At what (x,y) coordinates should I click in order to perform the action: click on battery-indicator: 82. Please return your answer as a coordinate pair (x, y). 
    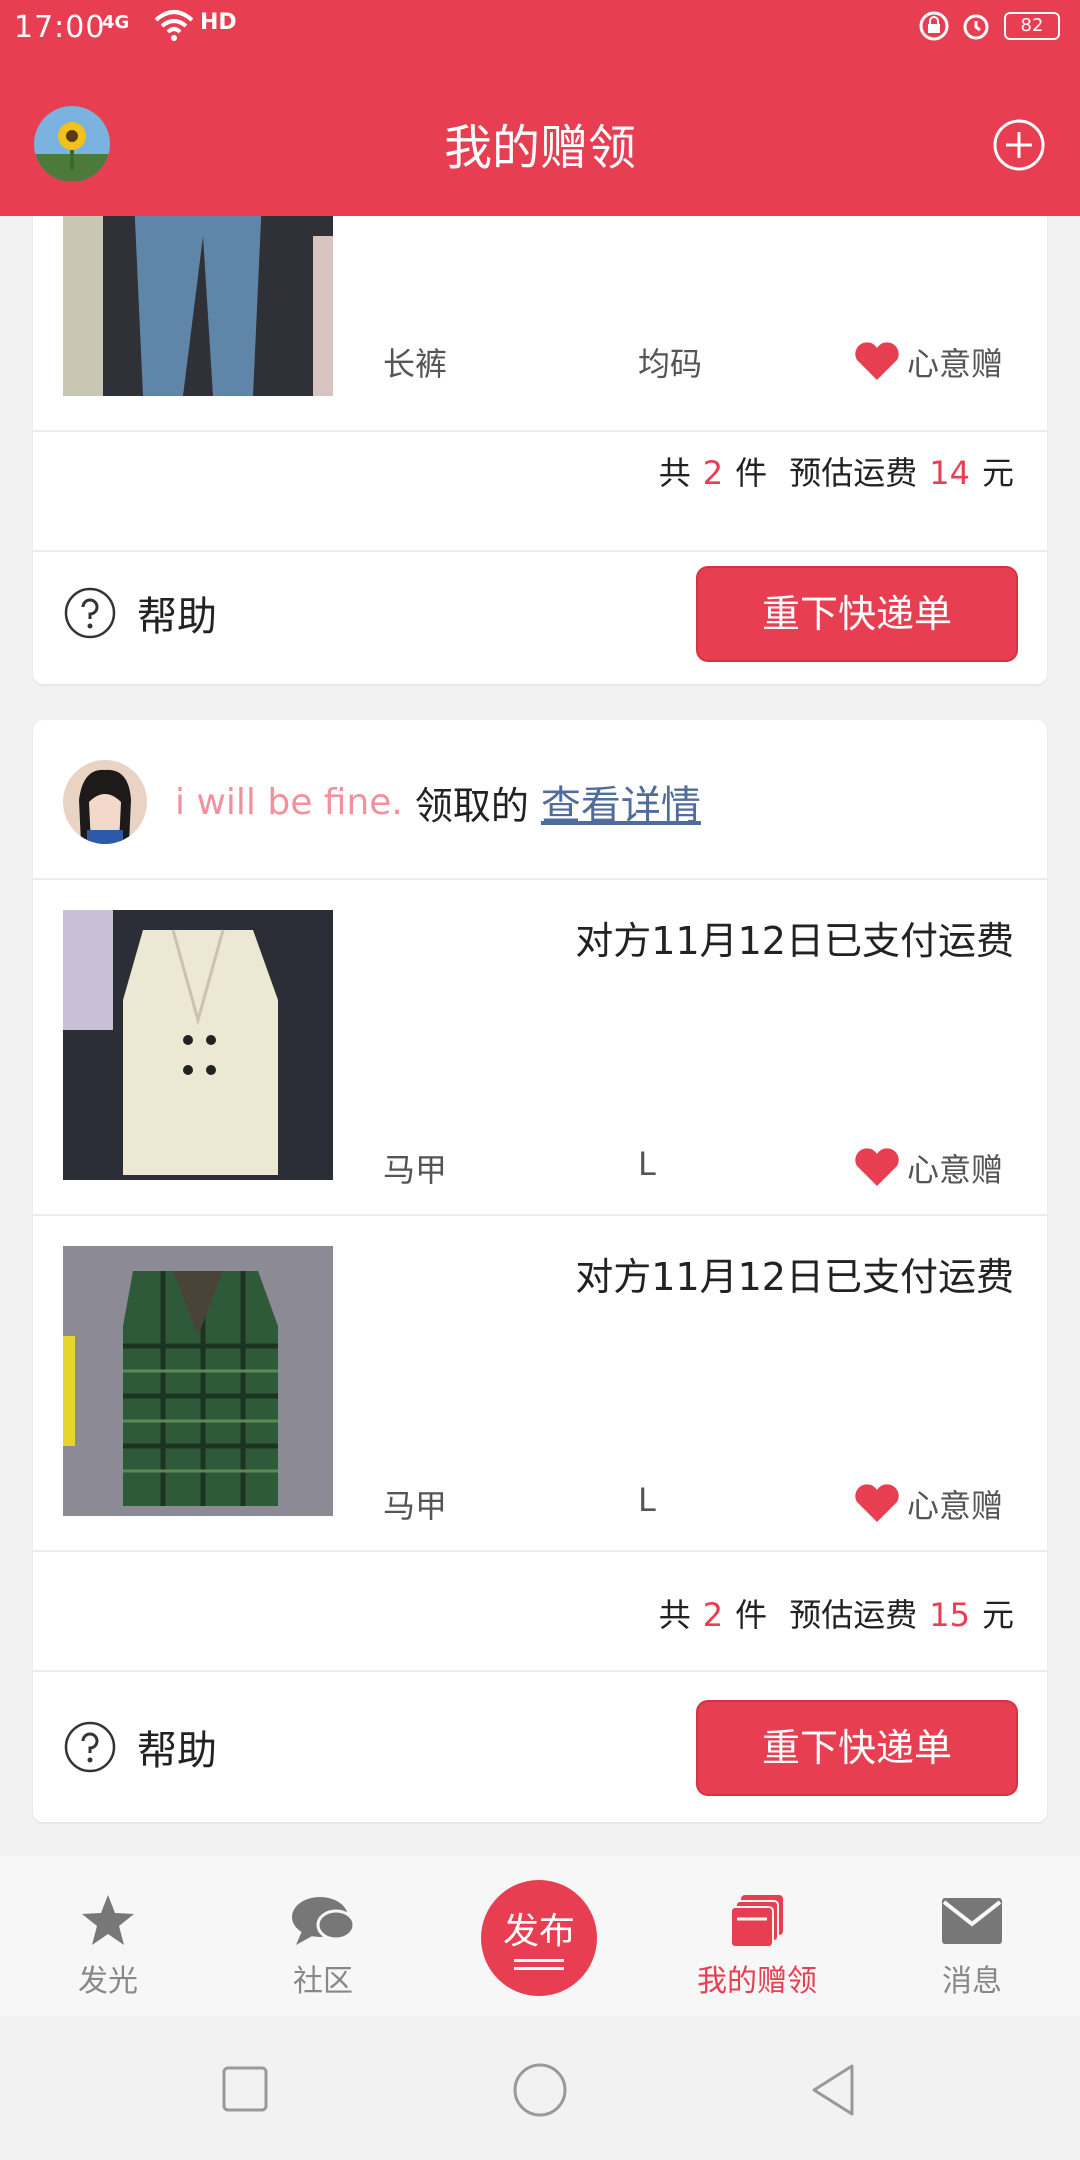
    Looking at the image, I should click on (1032, 26).